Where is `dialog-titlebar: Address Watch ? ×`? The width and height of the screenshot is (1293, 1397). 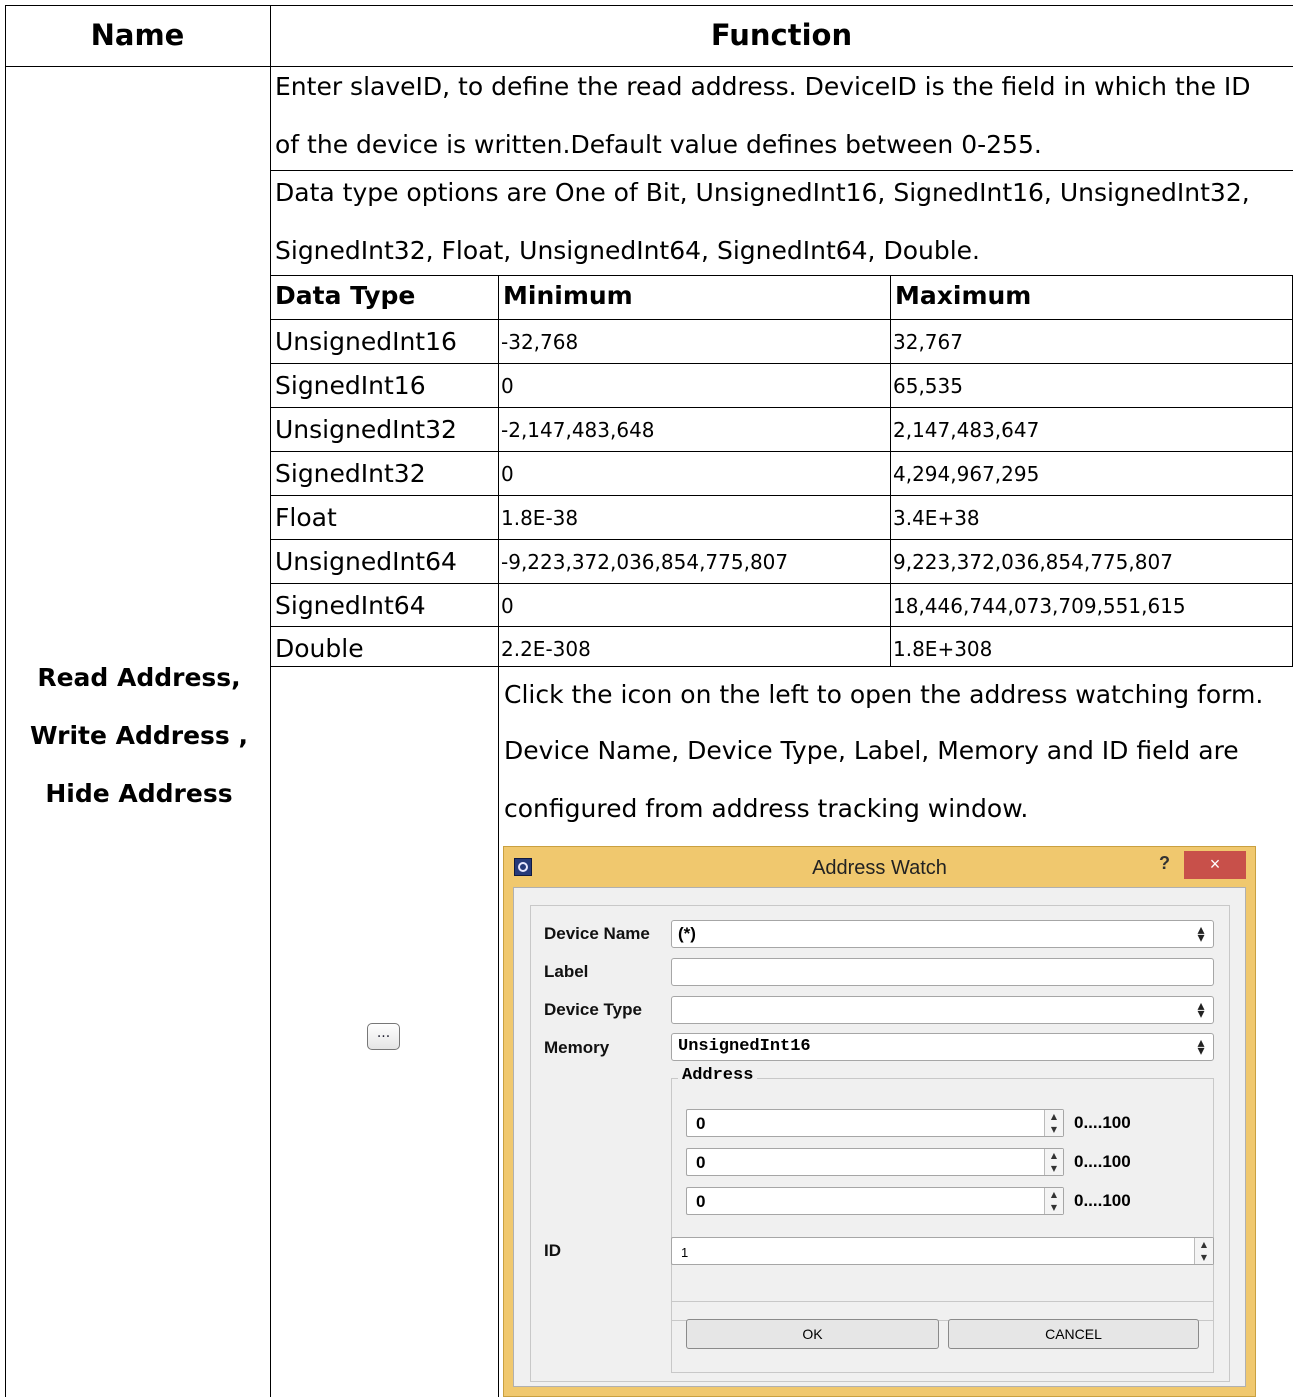
dialog-titlebar: Address Watch ? × is located at coordinates (879, 867).